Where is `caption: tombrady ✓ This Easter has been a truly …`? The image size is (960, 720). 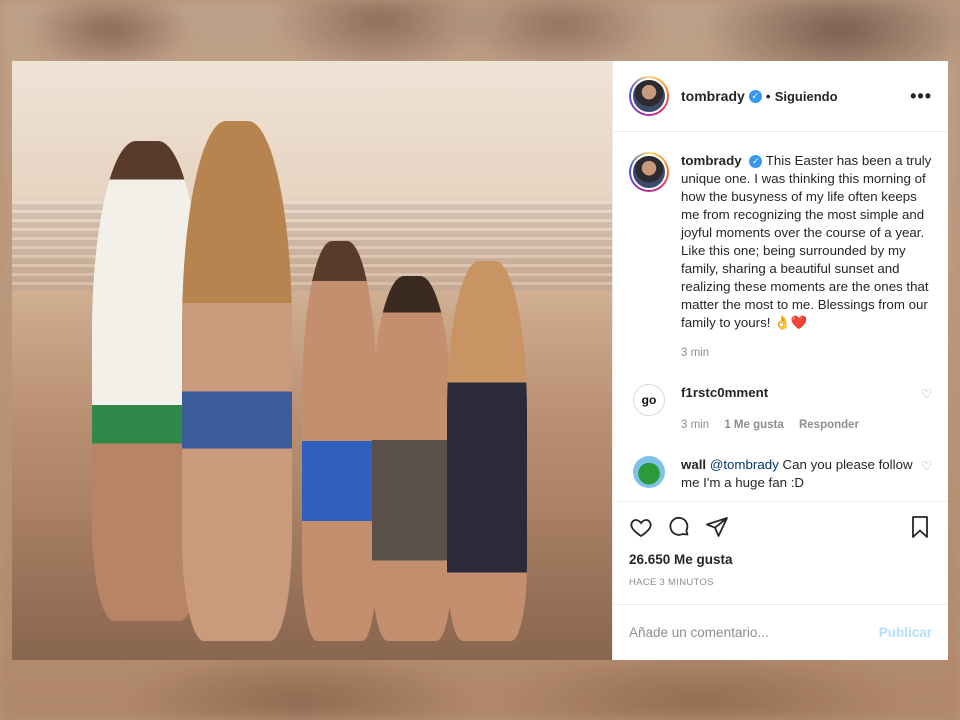 caption: tombrady ✓ This Easter has been a truly … is located at coordinates (780, 257).